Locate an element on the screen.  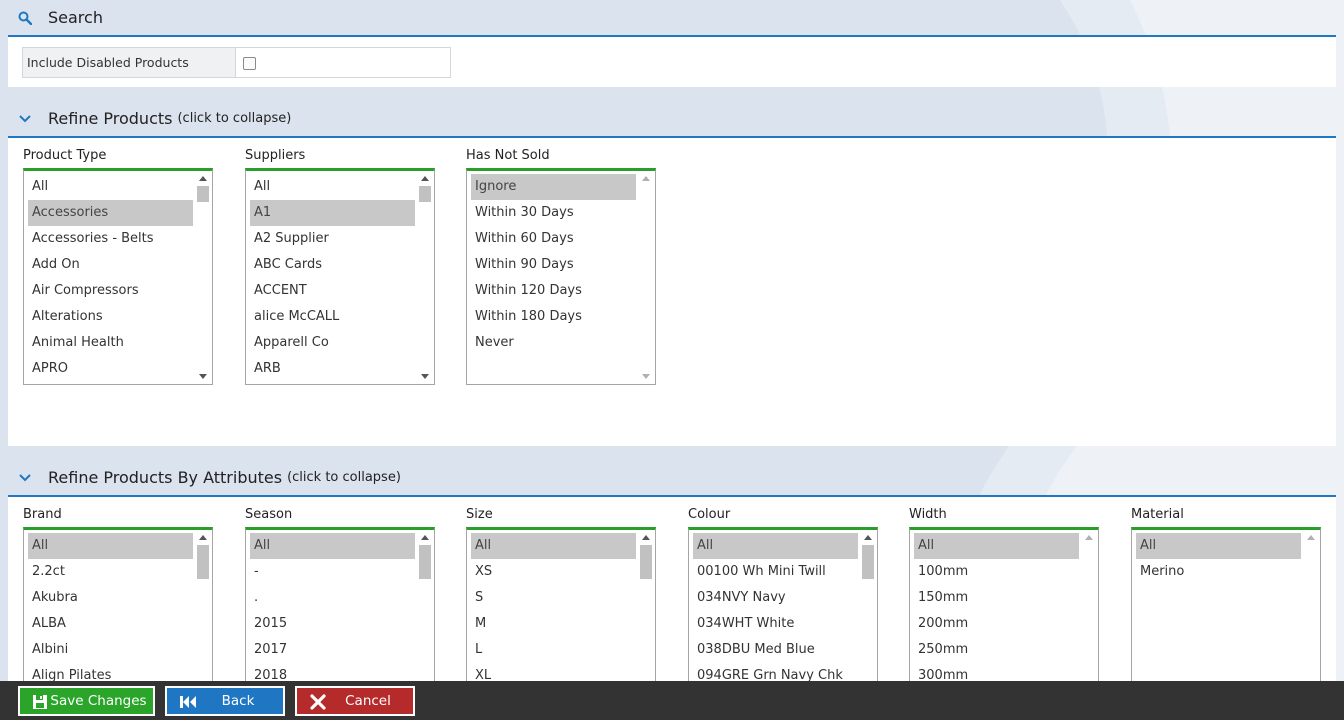
has-not-sold-scrollbar is located at coordinates (646, 277).